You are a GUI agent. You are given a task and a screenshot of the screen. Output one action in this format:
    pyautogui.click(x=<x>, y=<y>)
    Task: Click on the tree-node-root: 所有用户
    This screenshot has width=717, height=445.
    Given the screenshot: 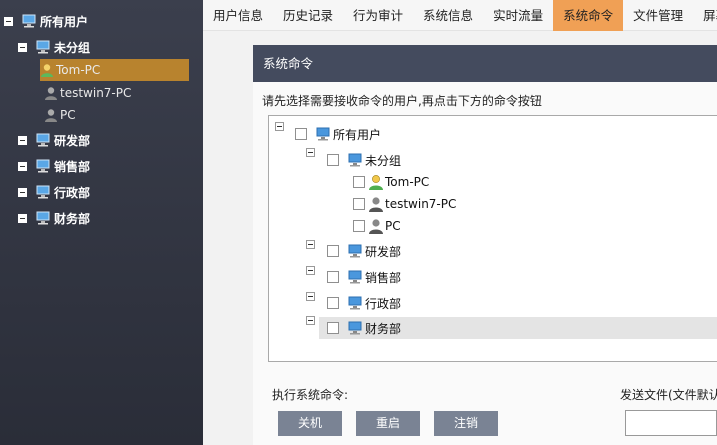 What is the action you would take?
    pyautogui.click(x=338, y=134)
    